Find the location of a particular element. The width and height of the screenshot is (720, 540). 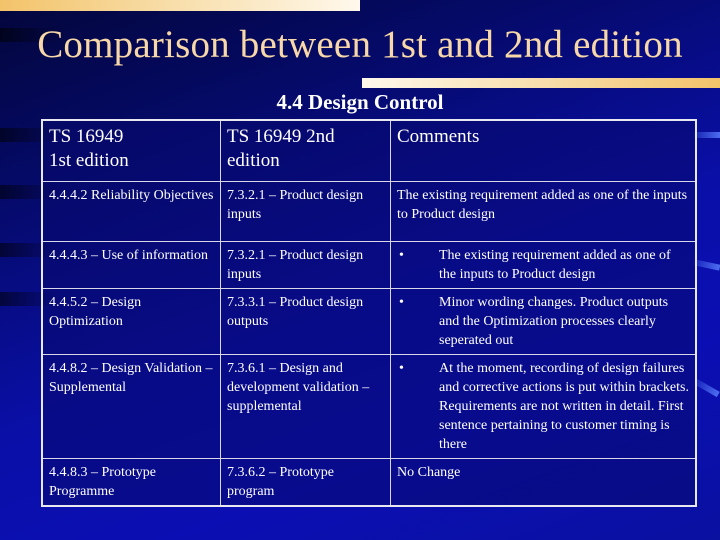

header-second-edition: TS 16949 2nd edition is located at coordinates (305, 150).